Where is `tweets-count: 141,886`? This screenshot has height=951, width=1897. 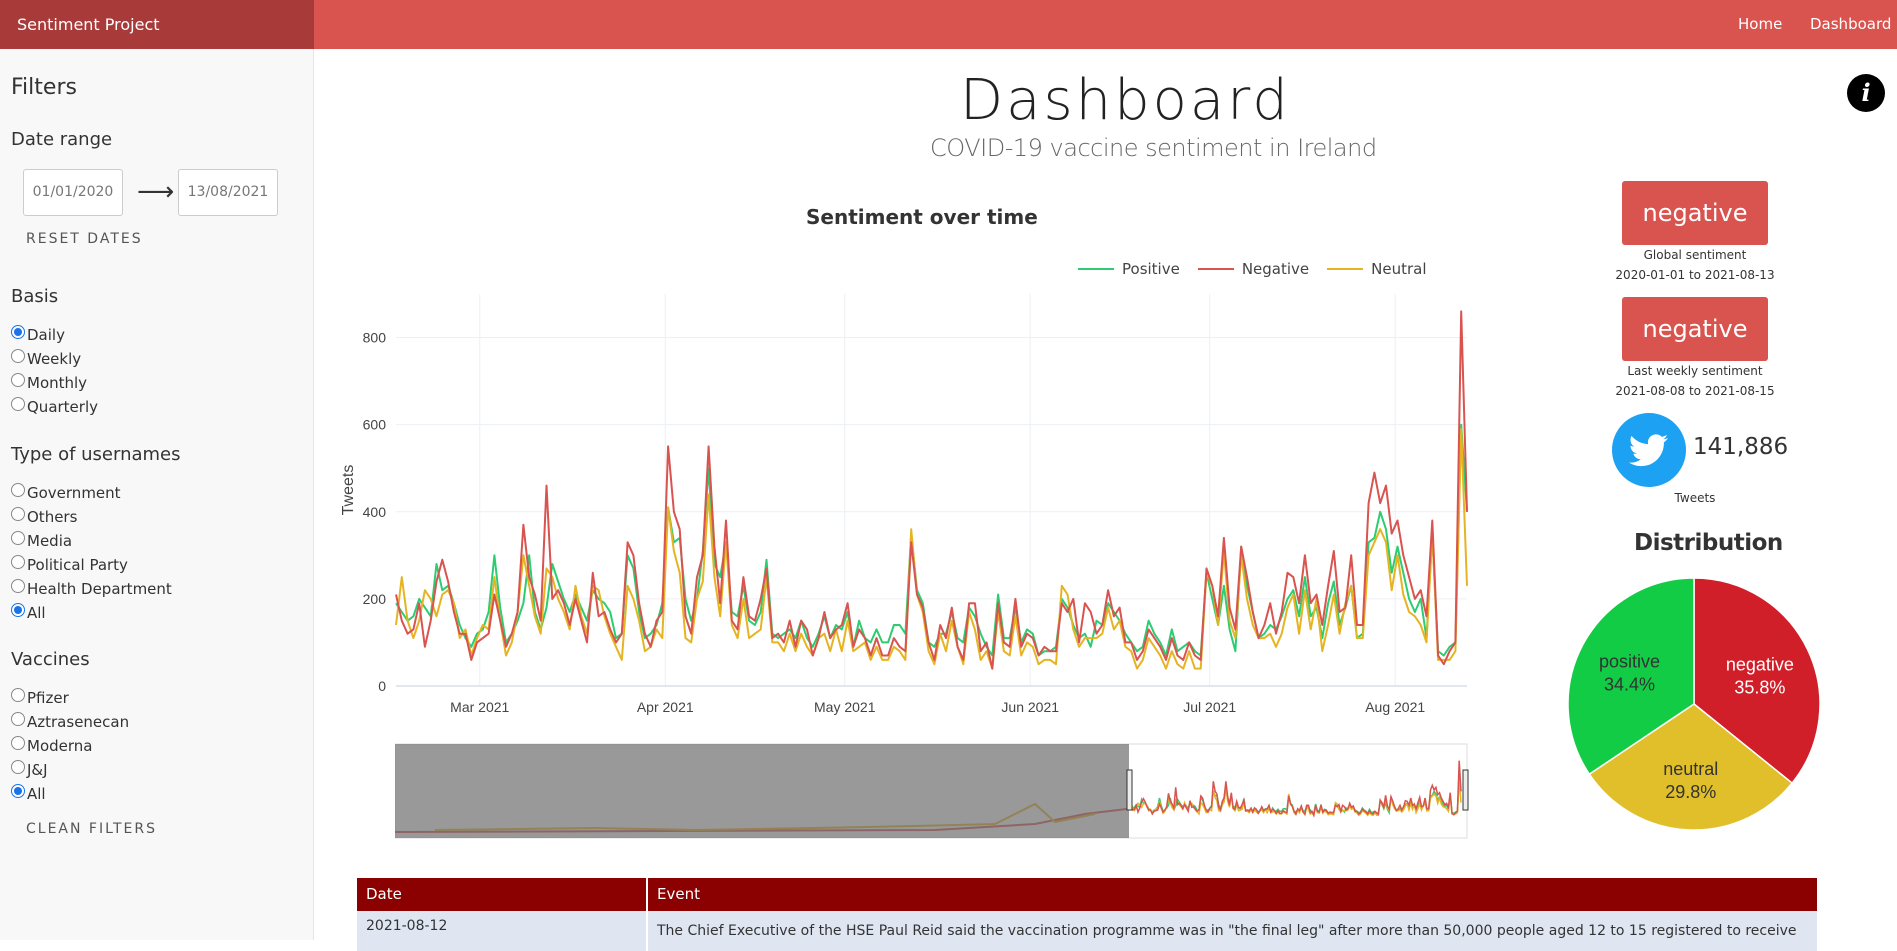 tweets-count: 141,886 is located at coordinates (1741, 447).